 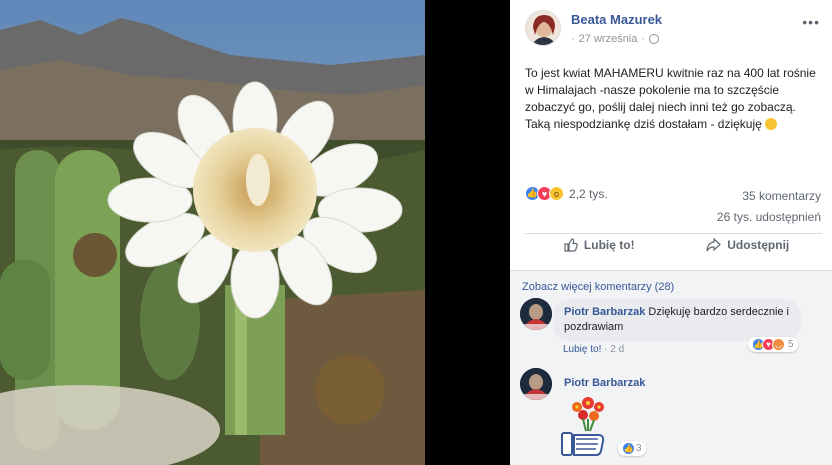 What do you see at coordinates (758, 245) in the screenshot?
I see `share-button-label: Udostępnij` at bounding box center [758, 245].